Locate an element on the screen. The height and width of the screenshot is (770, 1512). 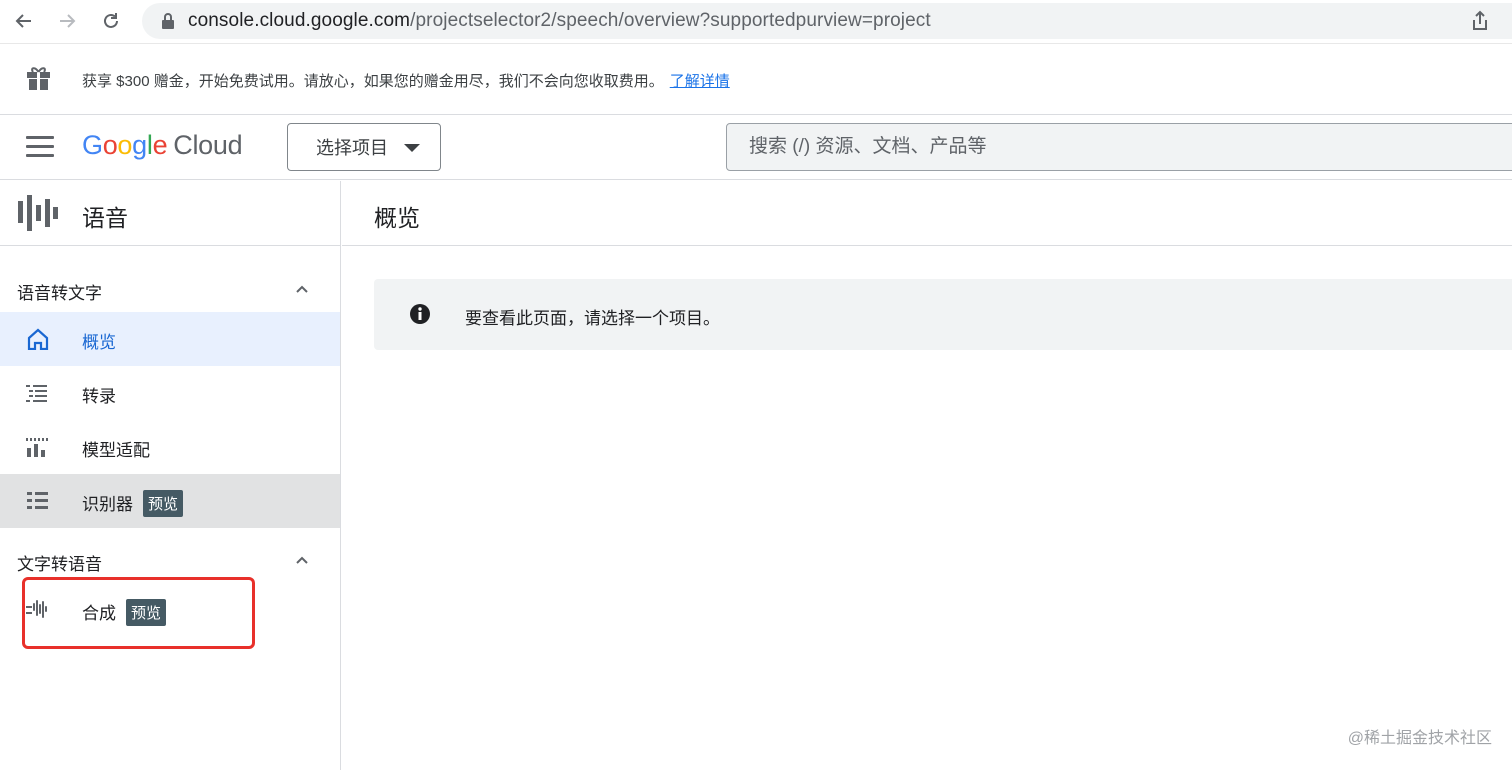
reload-icon is located at coordinates (111, 20).